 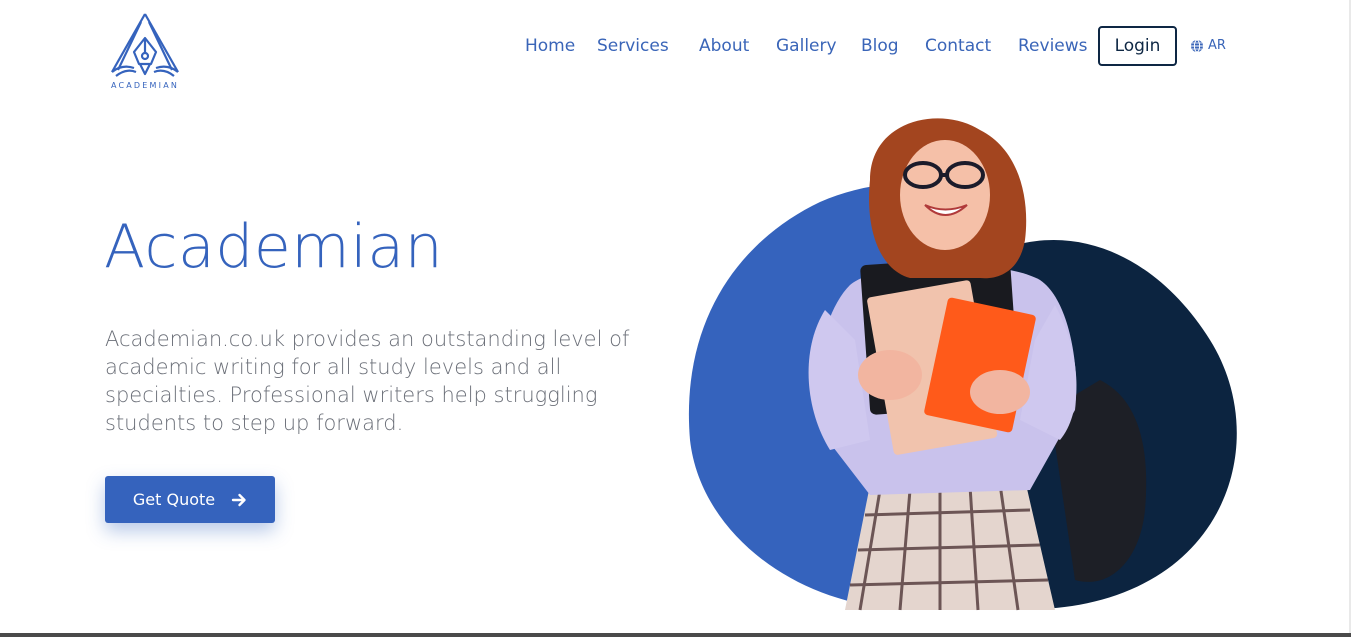 I want to click on nav-about-link: About, so click(x=724, y=46).